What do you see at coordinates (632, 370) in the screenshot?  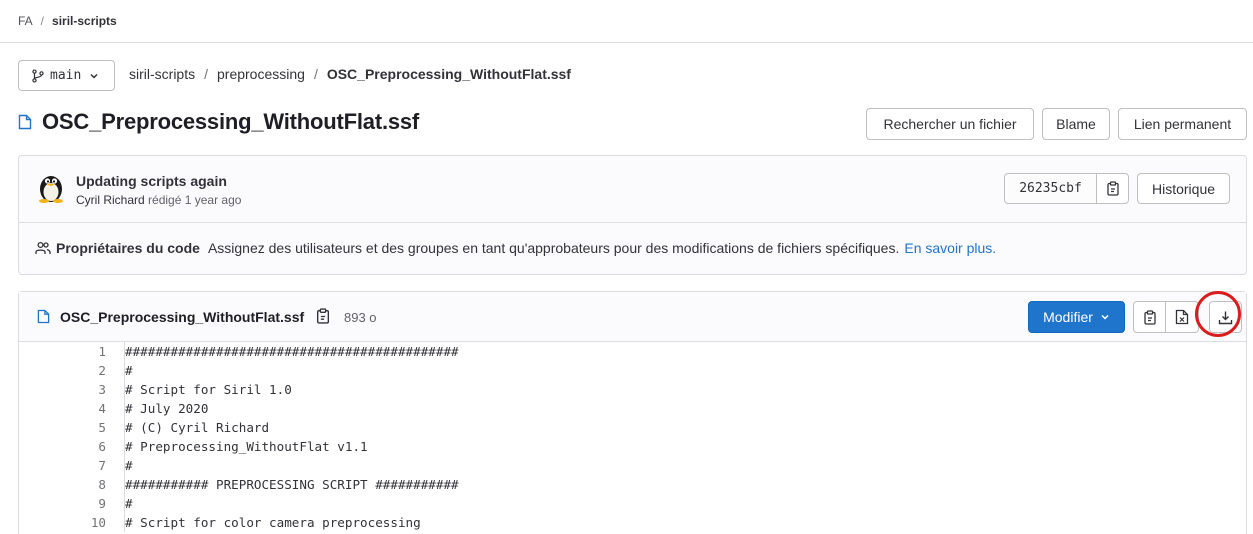 I see `code-line: 2 #` at bounding box center [632, 370].